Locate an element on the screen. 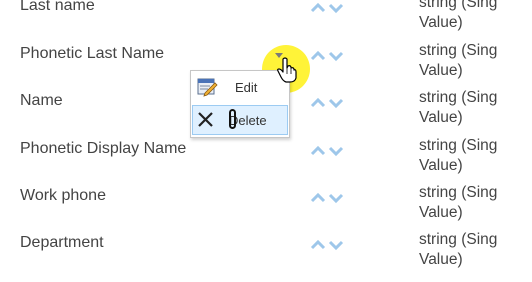 This screenshot has height=282, width=532. edit-label: Edit is located at coordinates (246, 87).